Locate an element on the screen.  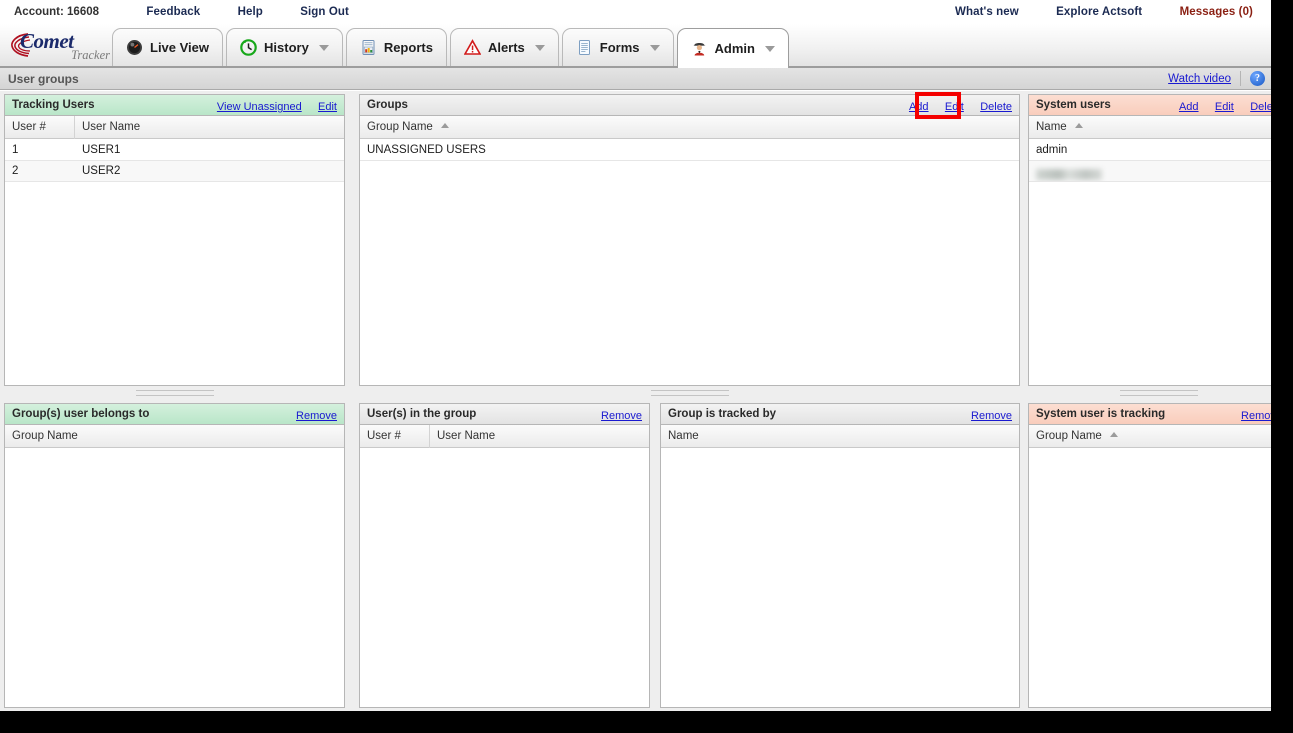
panel-header-group-tracked-by: Group is tracked by Remove is located at coordinates (840, 414).